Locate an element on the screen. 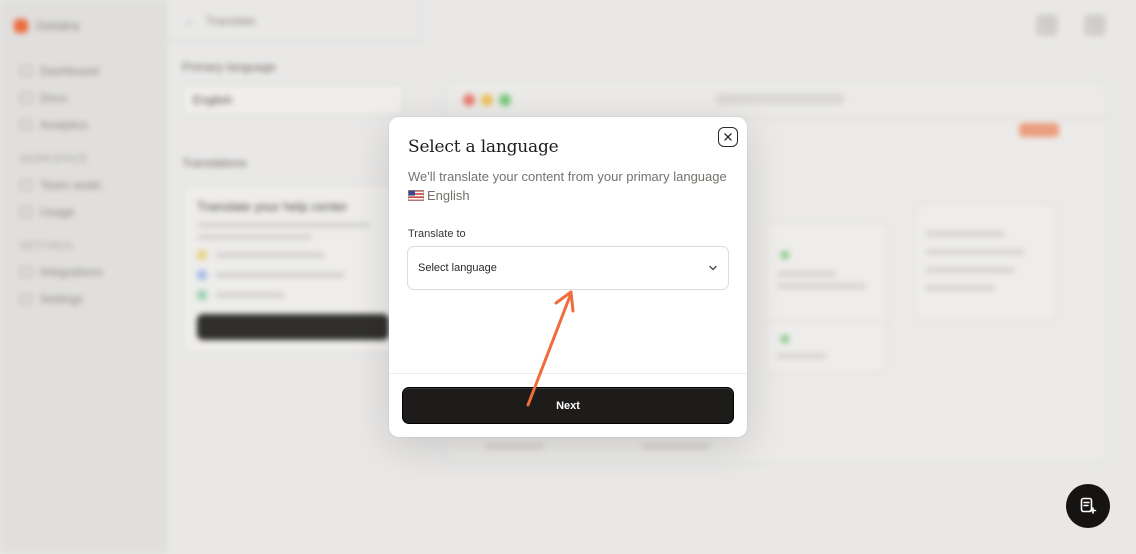  close-button is located at coordinates (728, 137).